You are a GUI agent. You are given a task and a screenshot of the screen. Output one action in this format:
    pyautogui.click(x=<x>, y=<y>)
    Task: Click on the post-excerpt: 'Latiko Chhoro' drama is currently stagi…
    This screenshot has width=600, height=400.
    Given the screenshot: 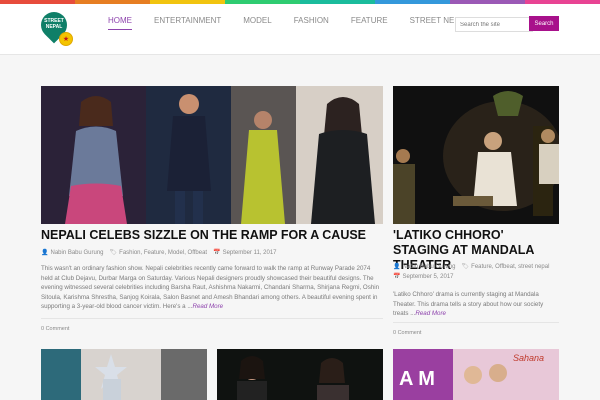 What is the action you would take?
    pyautogui.click(x=476, y=304)
    